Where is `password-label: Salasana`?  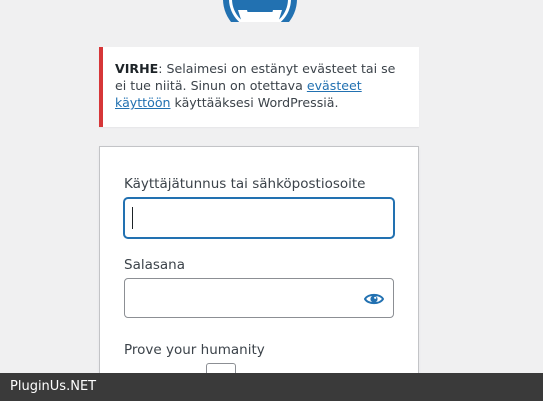
password-label: Salasana is located at coordinates (155, 265).